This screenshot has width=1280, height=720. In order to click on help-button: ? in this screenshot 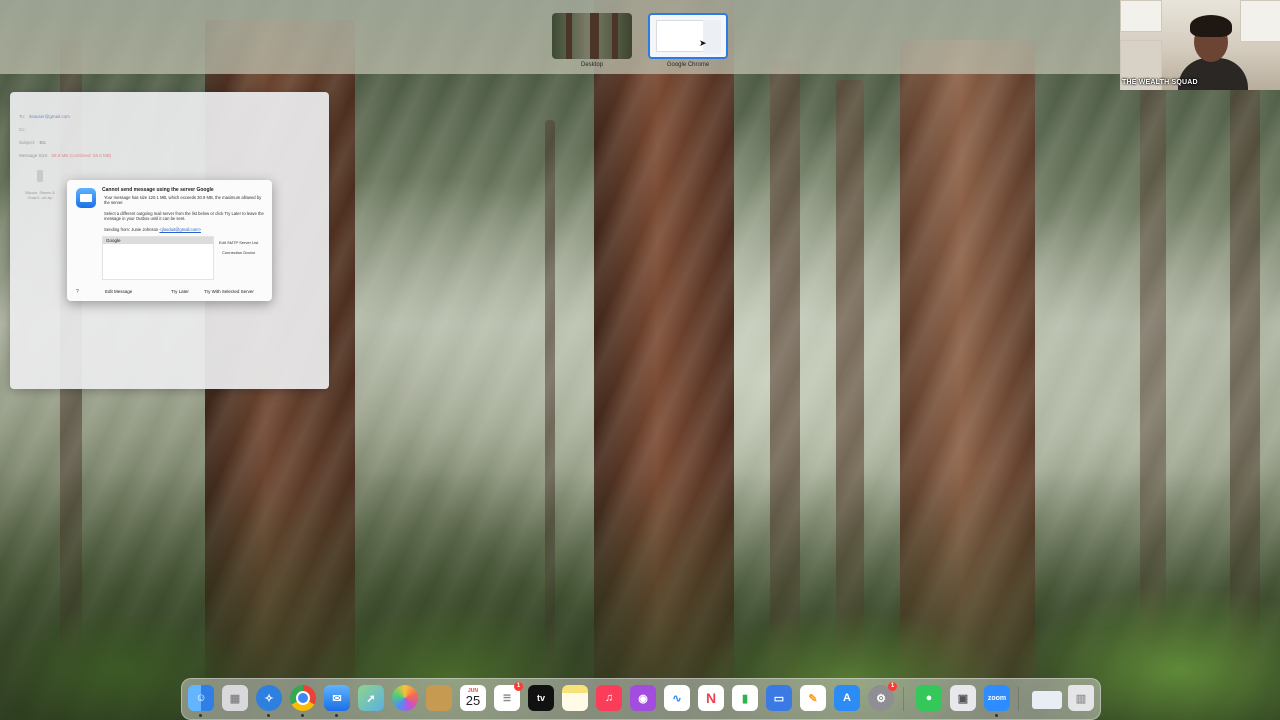, I will do `click(77, 292)`.